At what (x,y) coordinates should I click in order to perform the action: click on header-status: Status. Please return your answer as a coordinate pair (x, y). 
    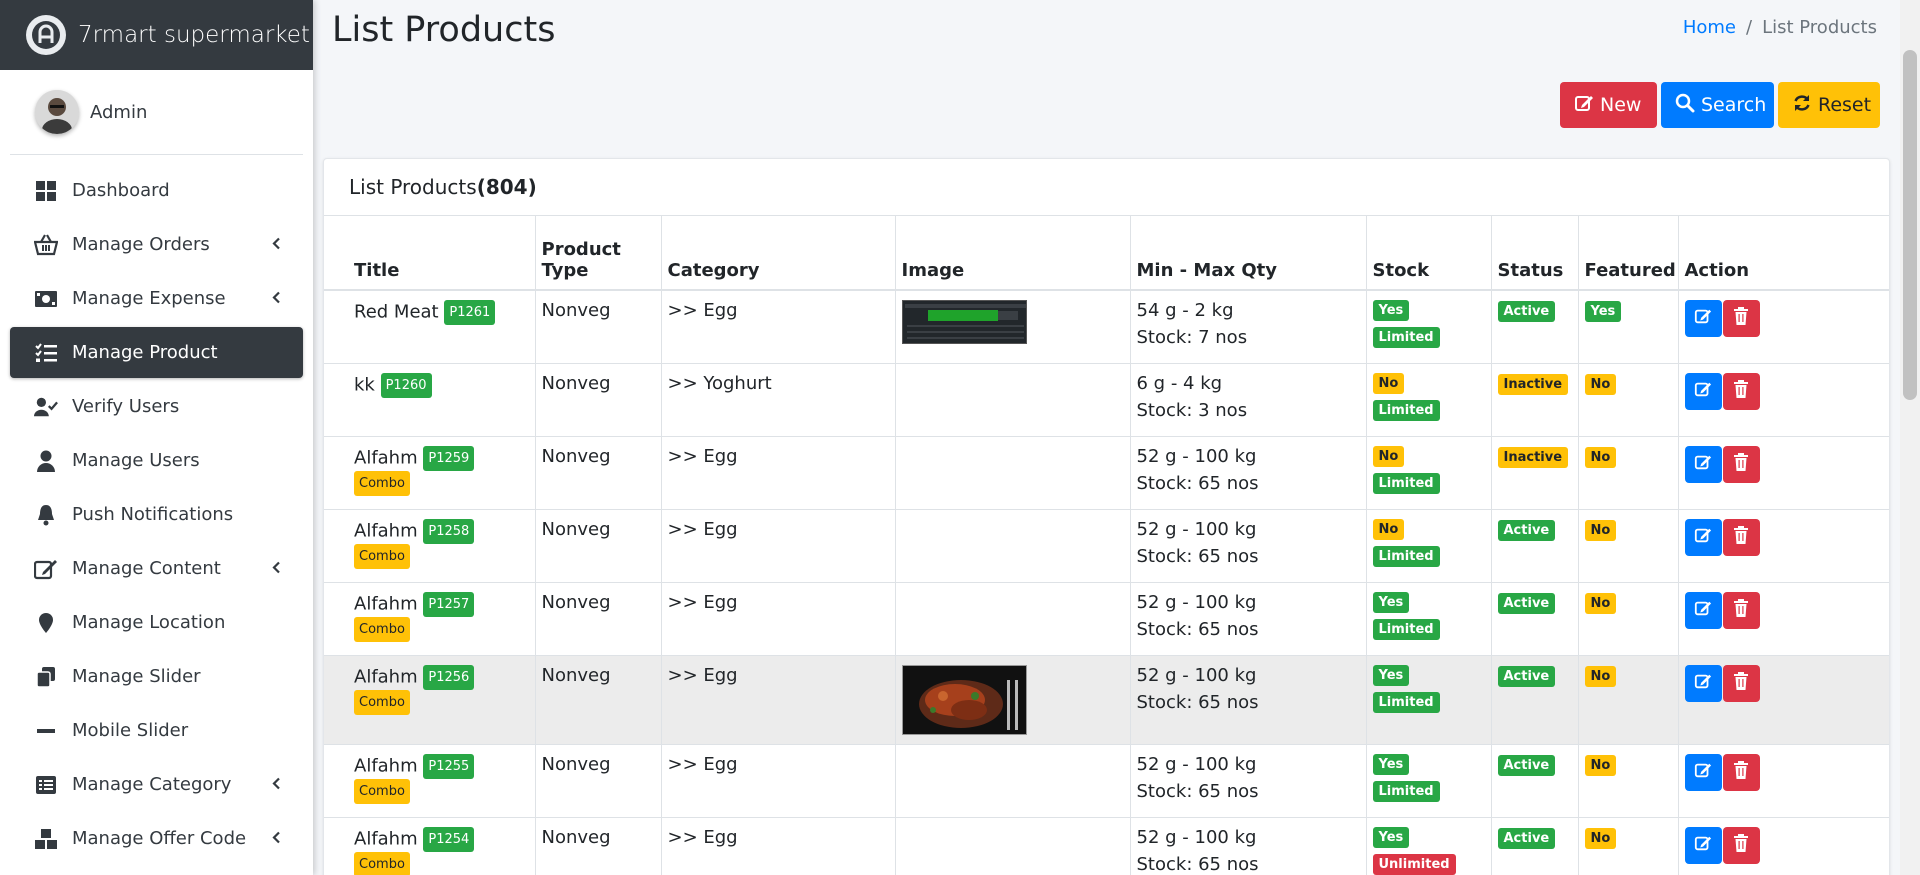
    Looking at the image, I should click on (1534, 253).